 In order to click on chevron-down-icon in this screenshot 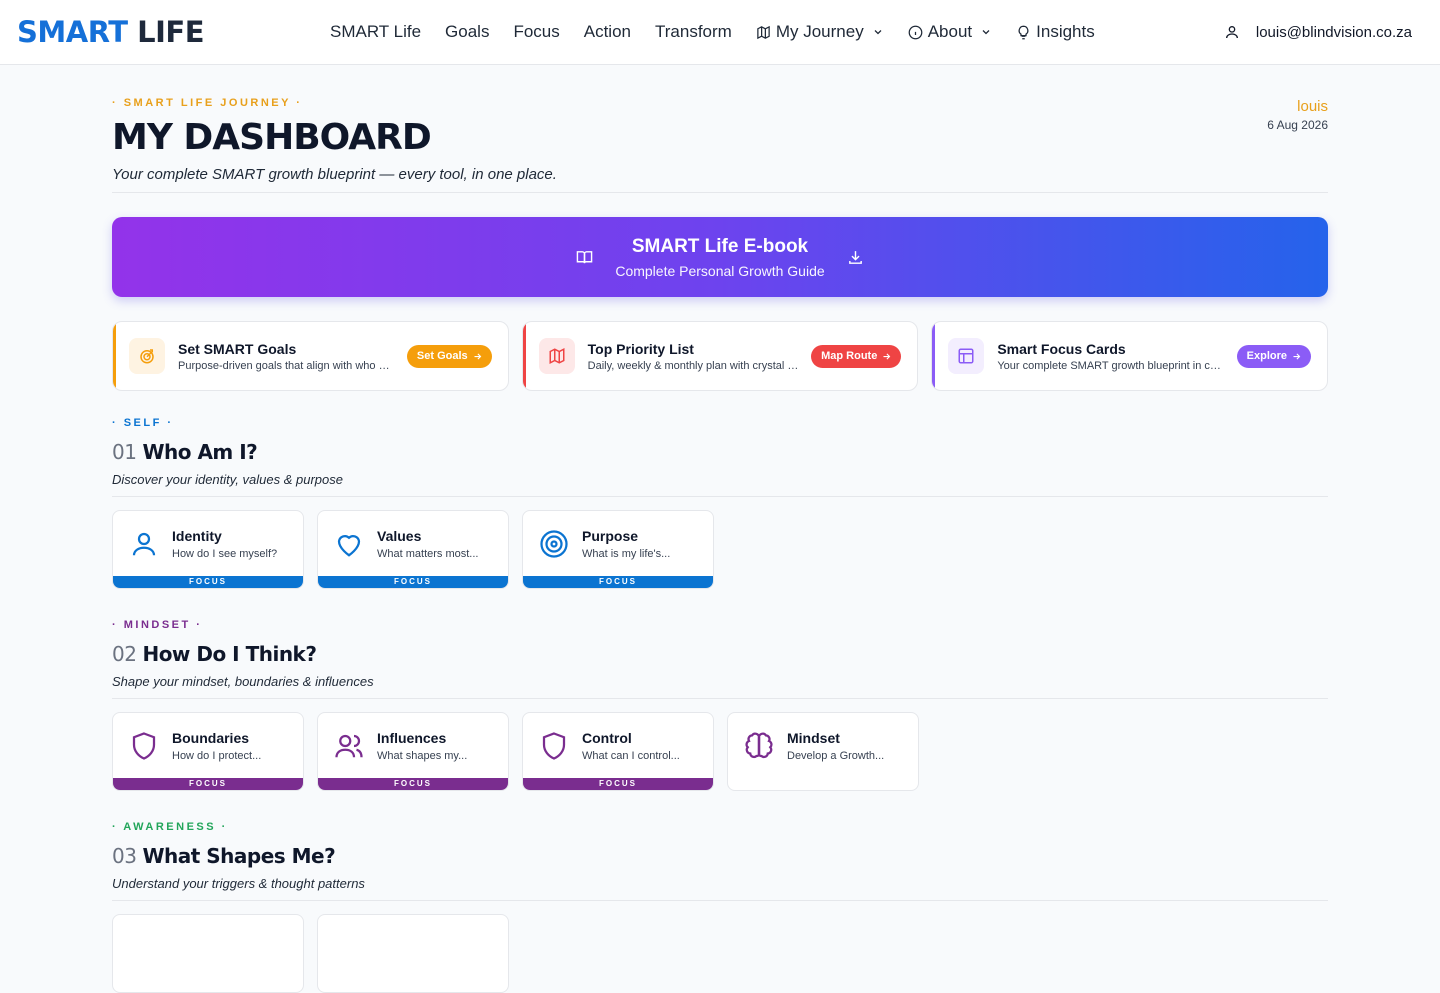, I will do `click(878, 32)`.